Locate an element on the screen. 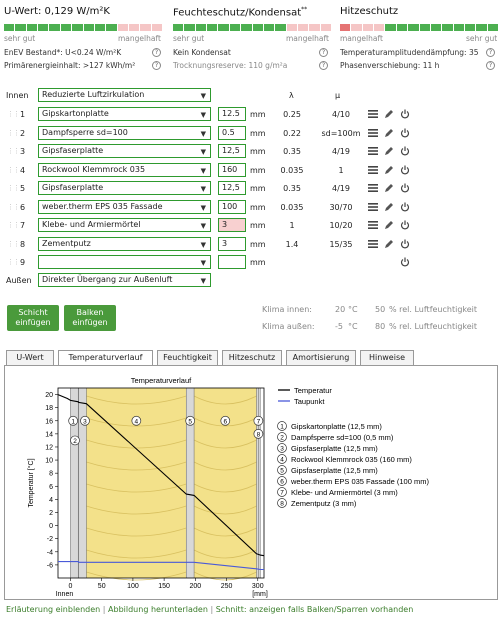 The image size is (502, 621). layer-material-select: ▼ is located at coordinates (124, 262).